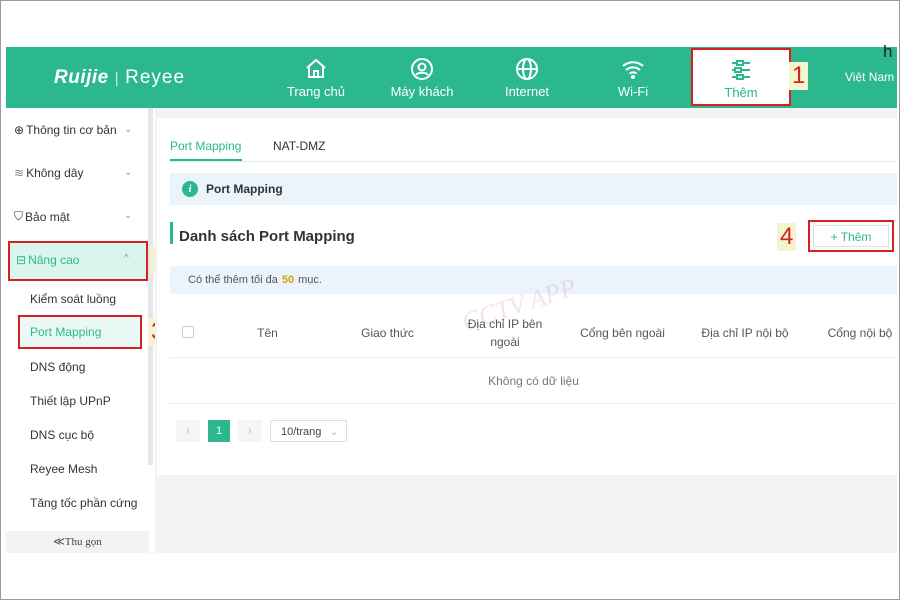 The image size is (900, 600). What do you see at coordinates (126, 258) in the screenshot?
I see `chevron-up-icon: ^` at bounding box center [126, 258].